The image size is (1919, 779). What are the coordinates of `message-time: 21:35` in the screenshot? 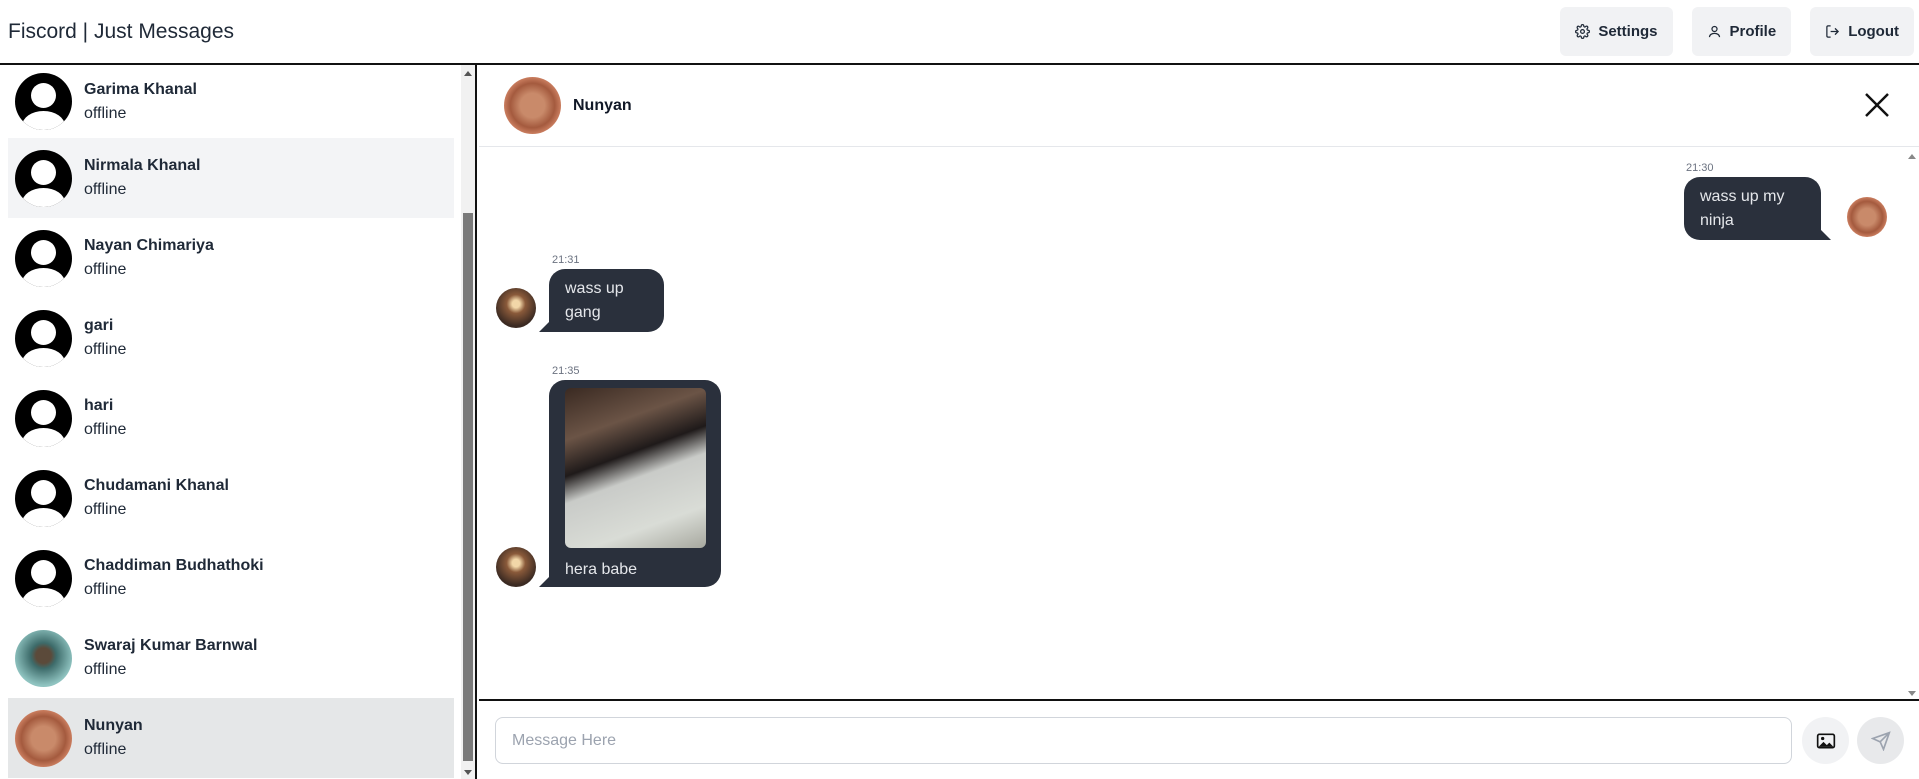 It's located at (566, 371).